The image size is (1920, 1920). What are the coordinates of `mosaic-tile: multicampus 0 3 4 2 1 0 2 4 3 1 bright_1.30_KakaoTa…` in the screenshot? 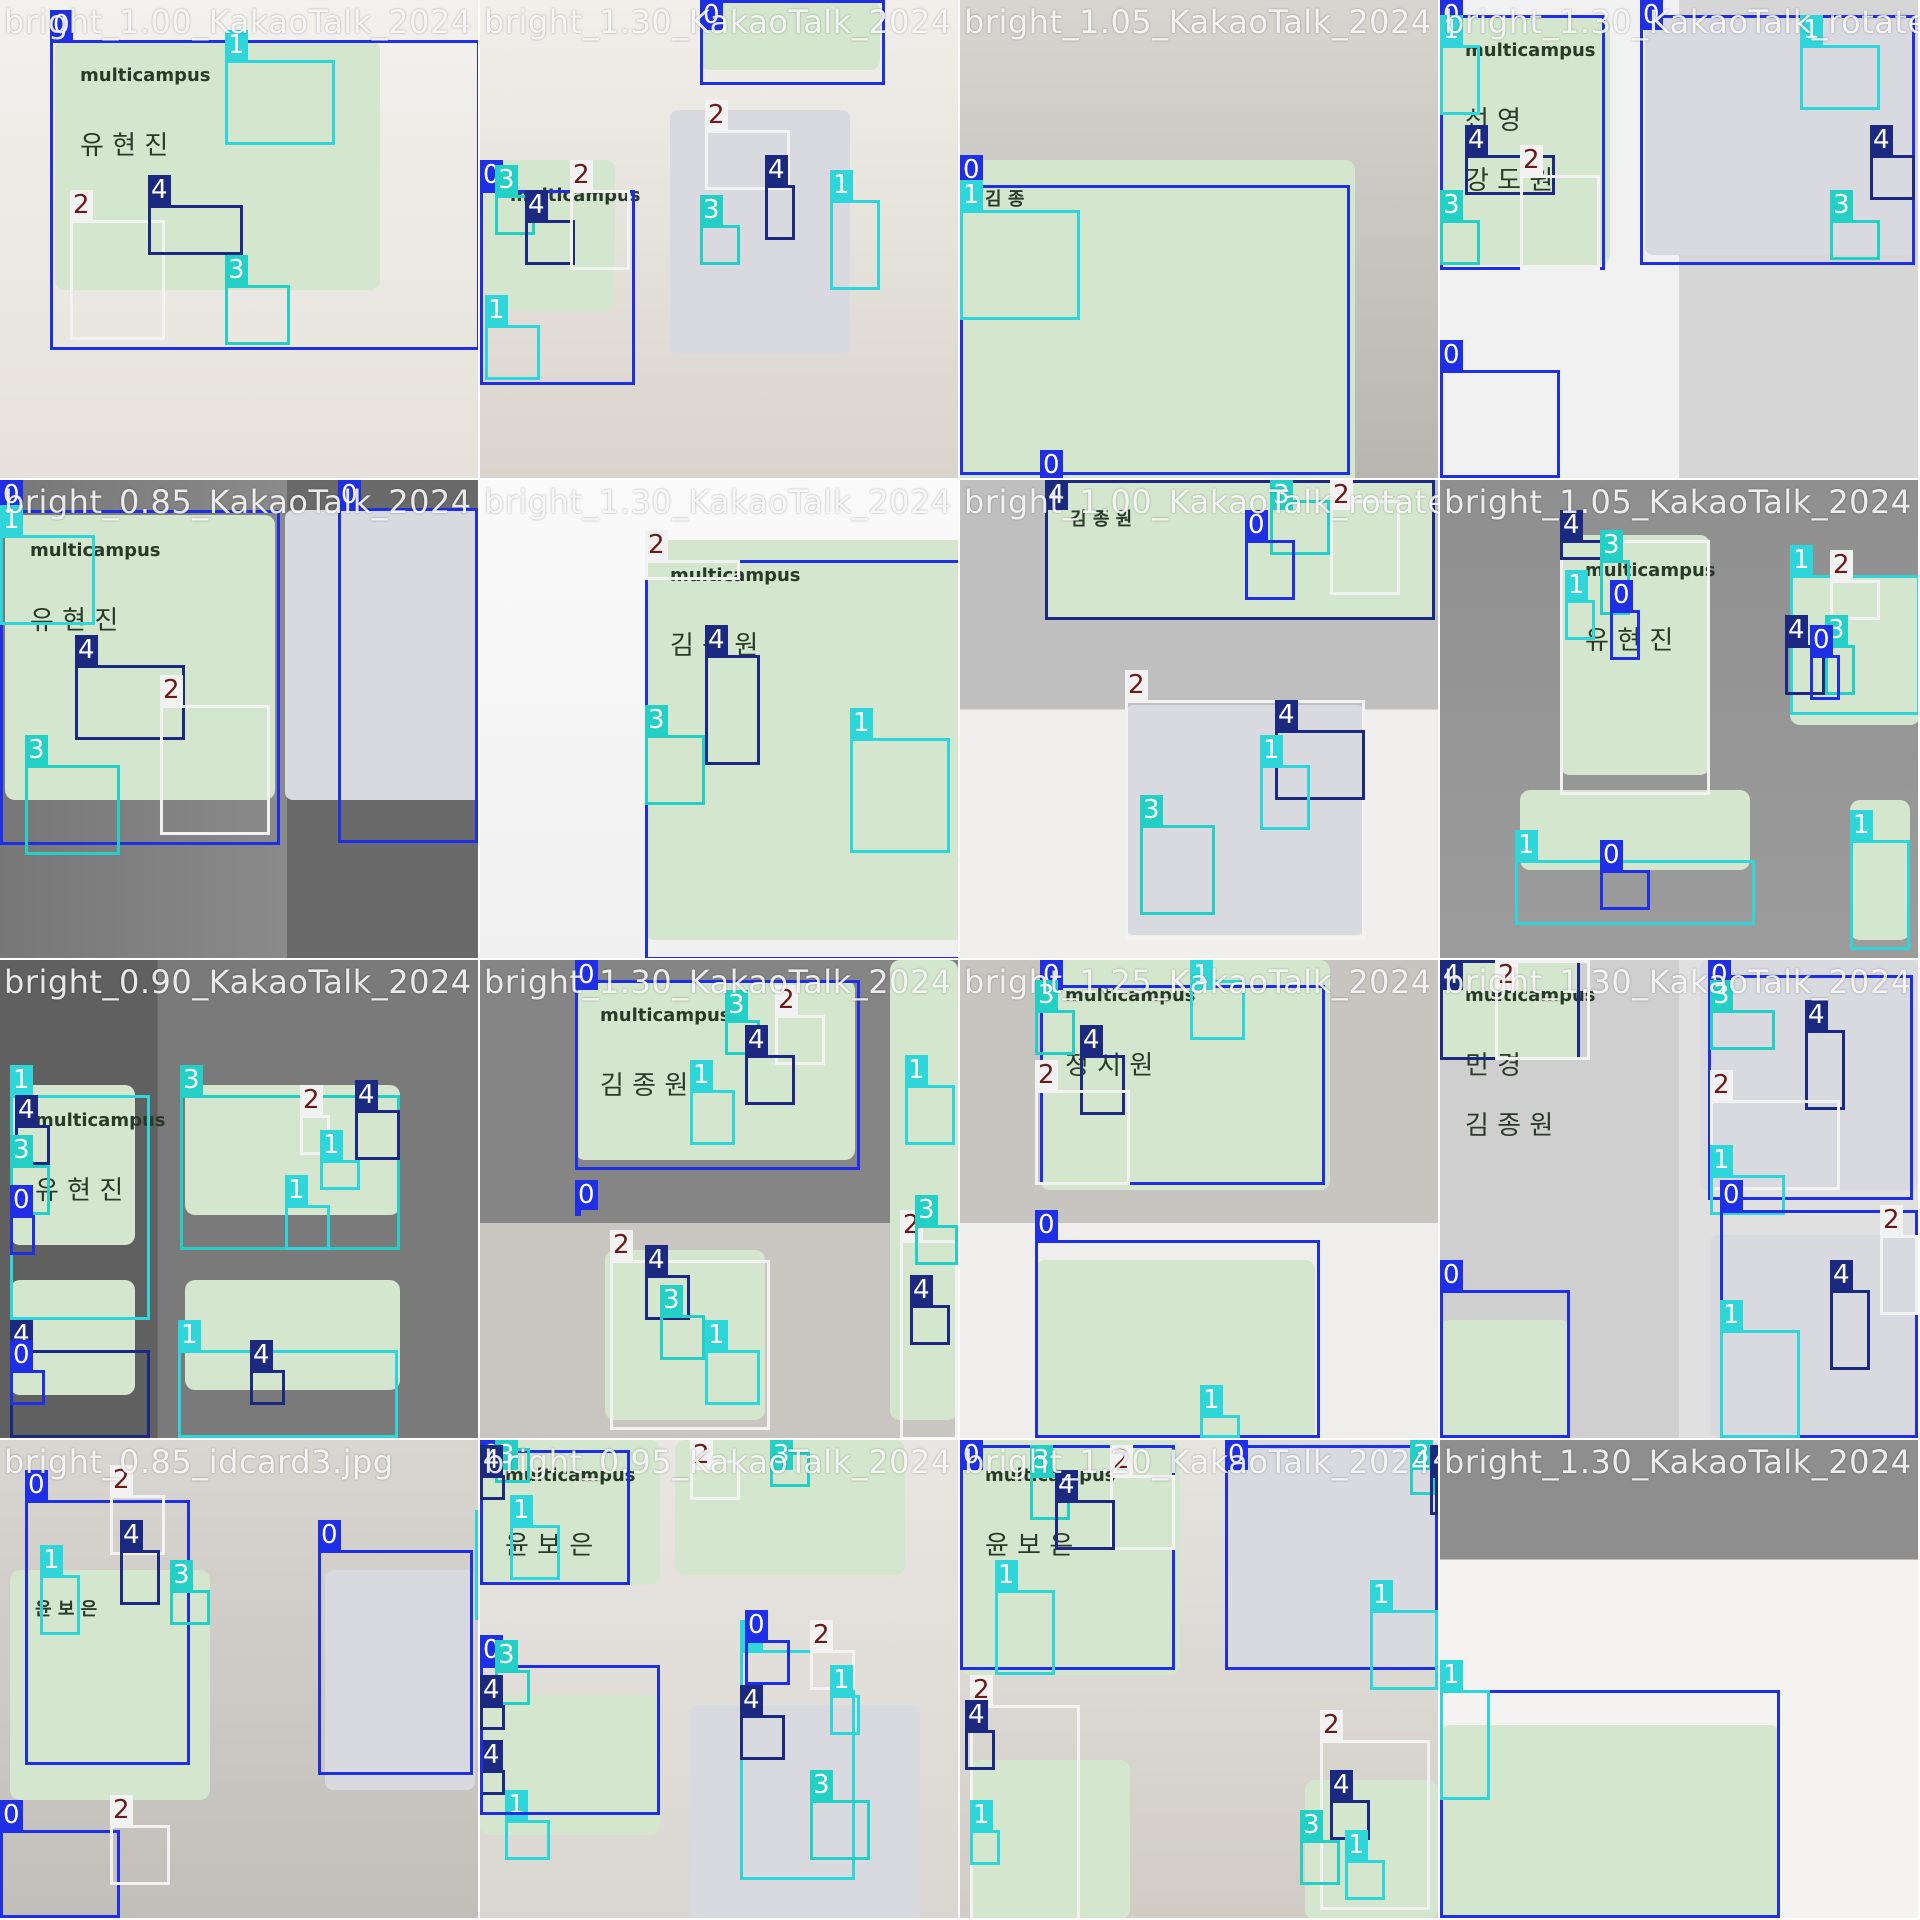 It's located at (719, 239).